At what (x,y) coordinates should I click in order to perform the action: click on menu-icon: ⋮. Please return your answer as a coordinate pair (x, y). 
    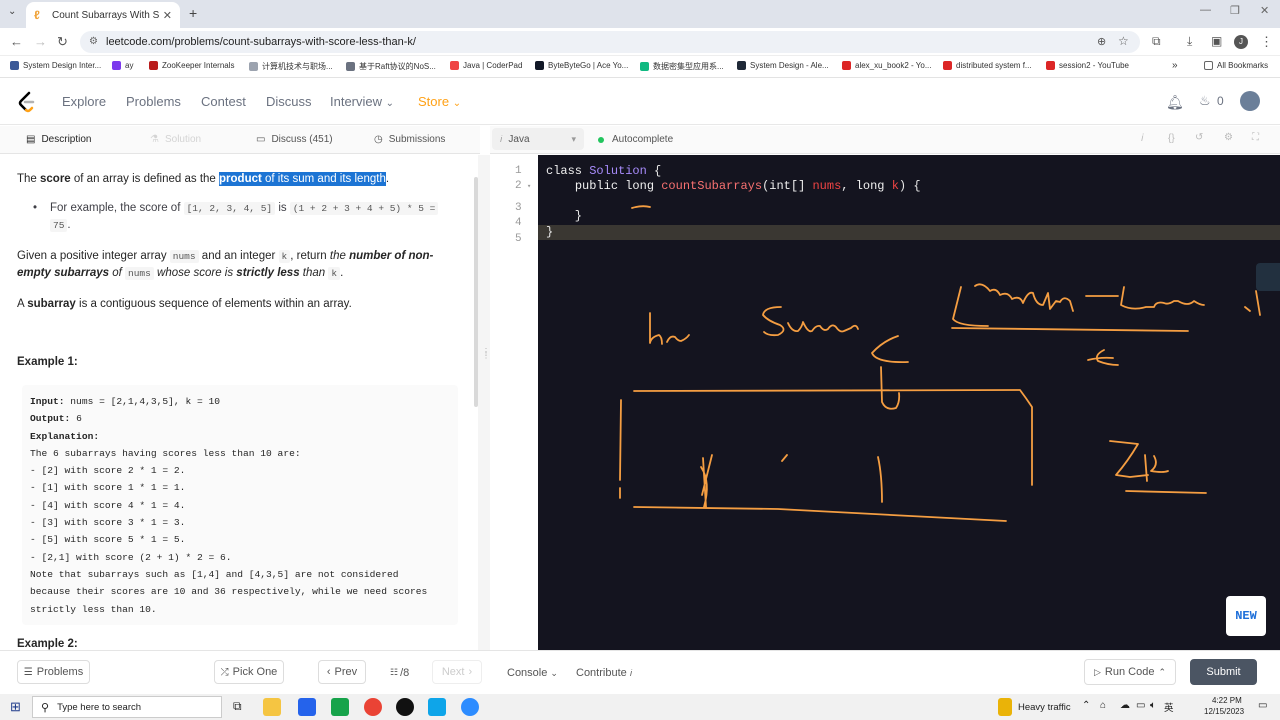
    Looking at the image, I should click on (1266, 42).